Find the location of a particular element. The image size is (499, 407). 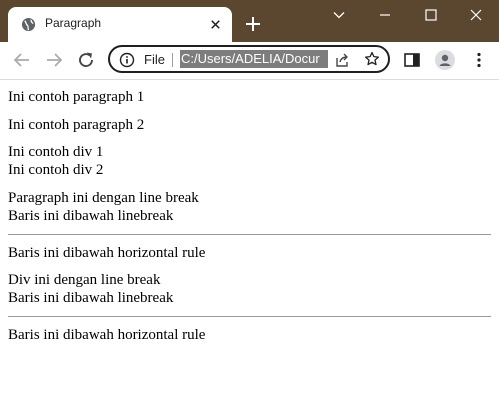

paragraph-1: Ini contoh paragraph 1 is located at coordinates (76, 97).